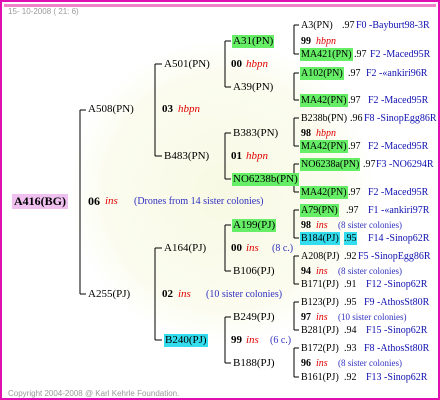 The width and height of the screenshot is (440, 400). What do you see at coordinates (317, 25) in the screenshot?
I see `g4-queen-id: A3(PN)` at bounding box center [317, 25].